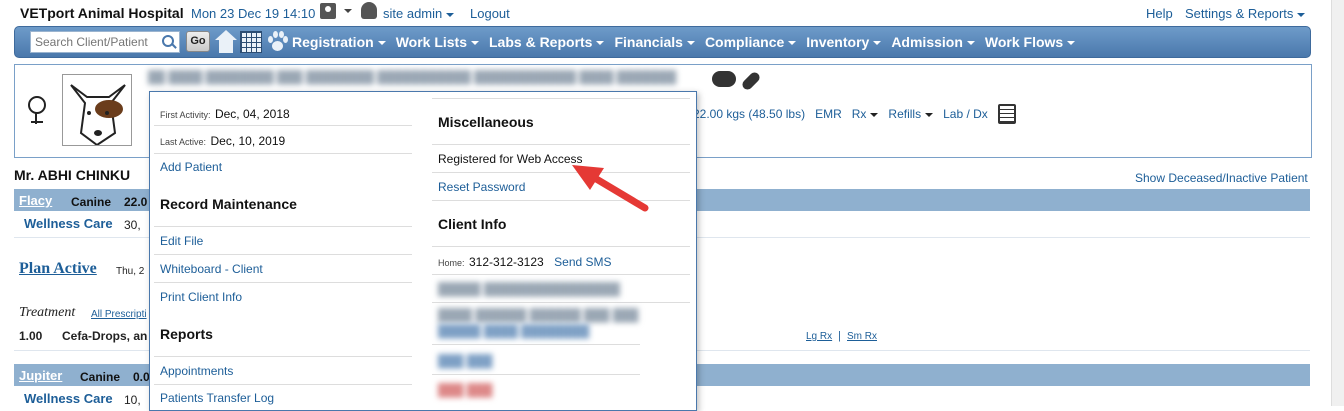  What do you see at coordinates (828, 114) in the screenshot?
I see `emr-link: EMR` at bounding box center [828, 114].